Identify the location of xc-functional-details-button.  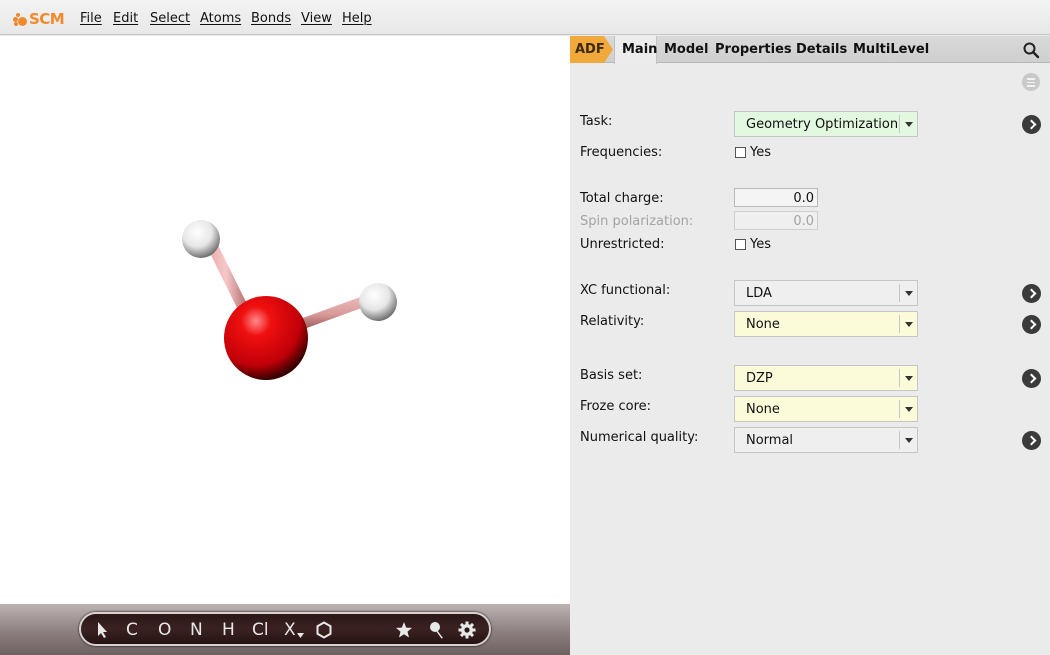
(1031, 293).